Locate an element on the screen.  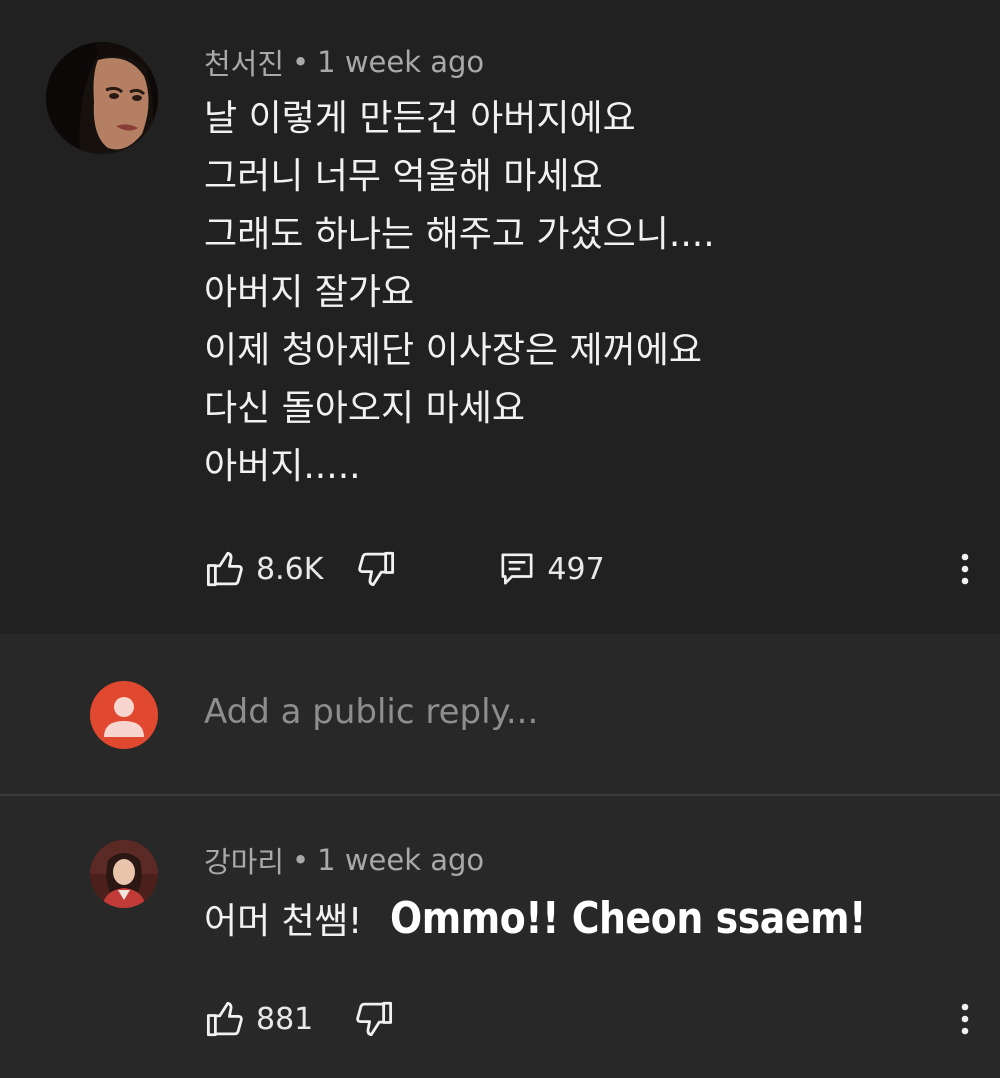
reply-count: 497 is located at coordinates (576, 569).